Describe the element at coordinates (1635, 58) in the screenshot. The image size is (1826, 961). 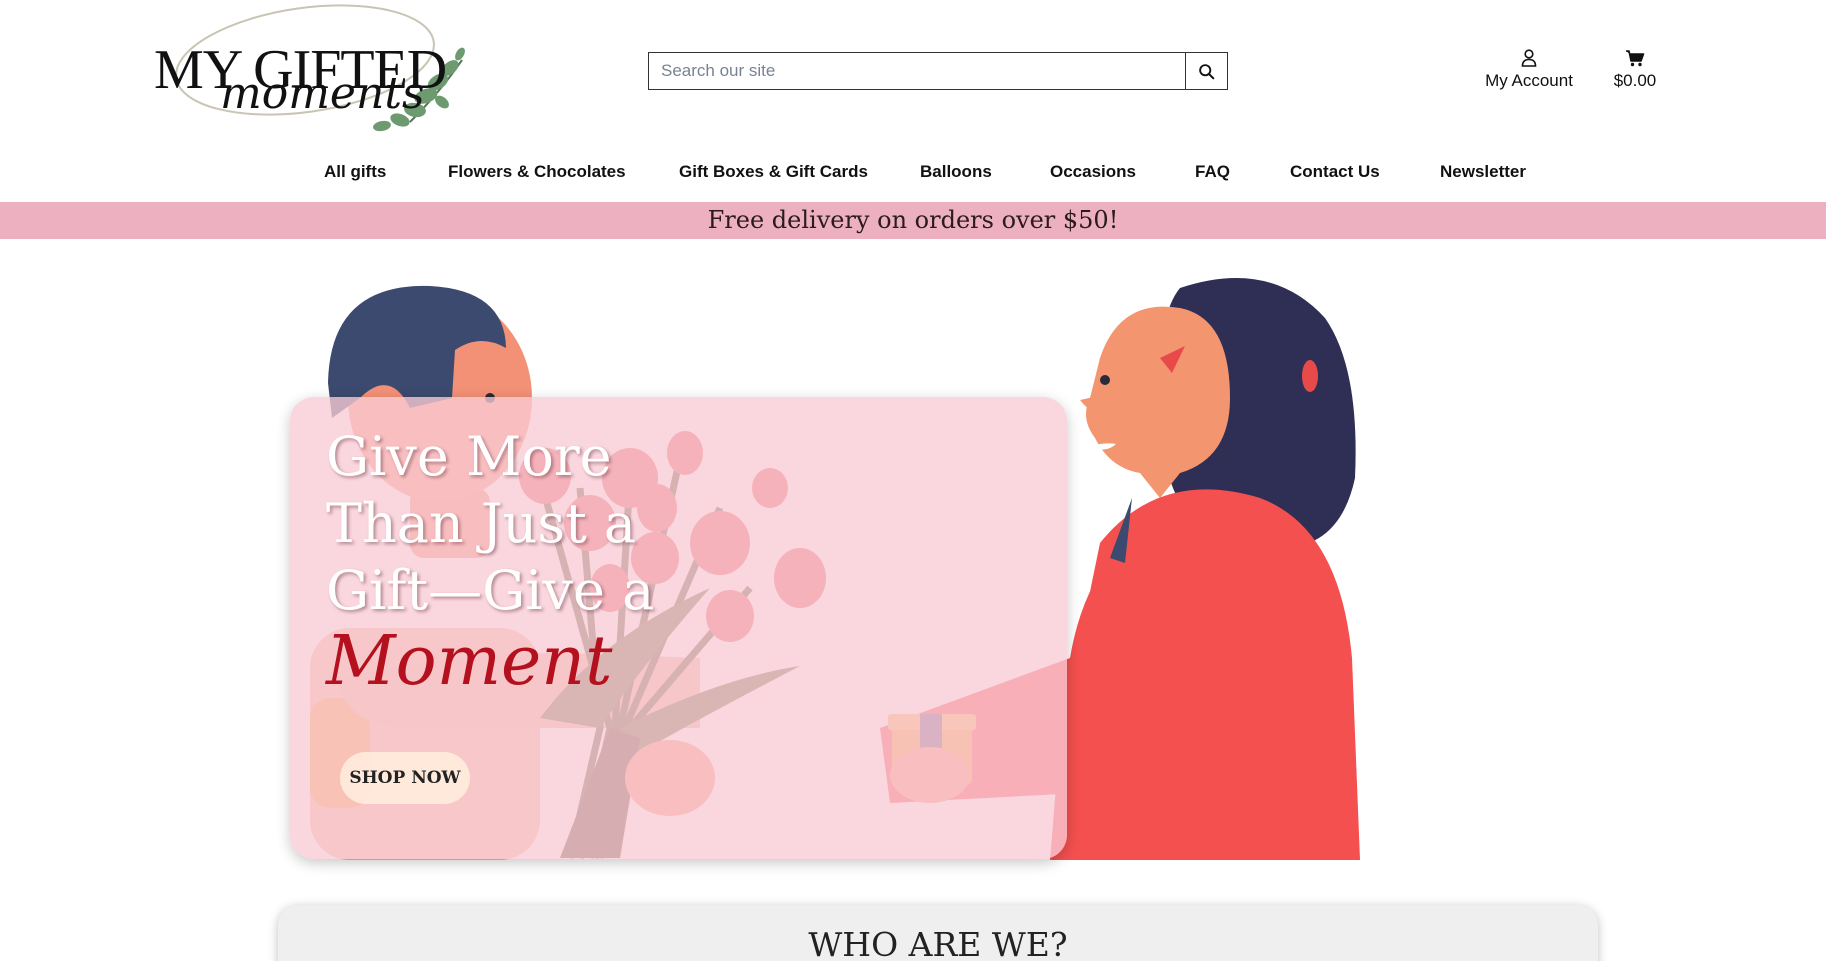
I see `cart-icon` at that location.